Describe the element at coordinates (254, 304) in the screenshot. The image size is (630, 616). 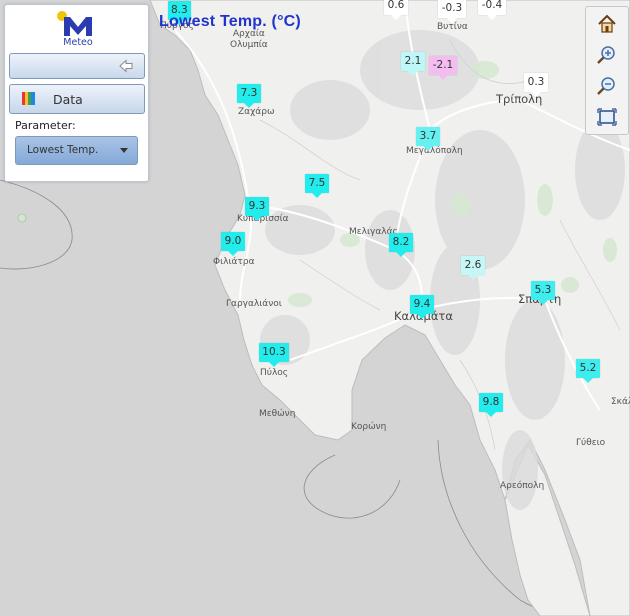
I see `place-label-gargalianoi: Γαργαλιάνοι` at that location.